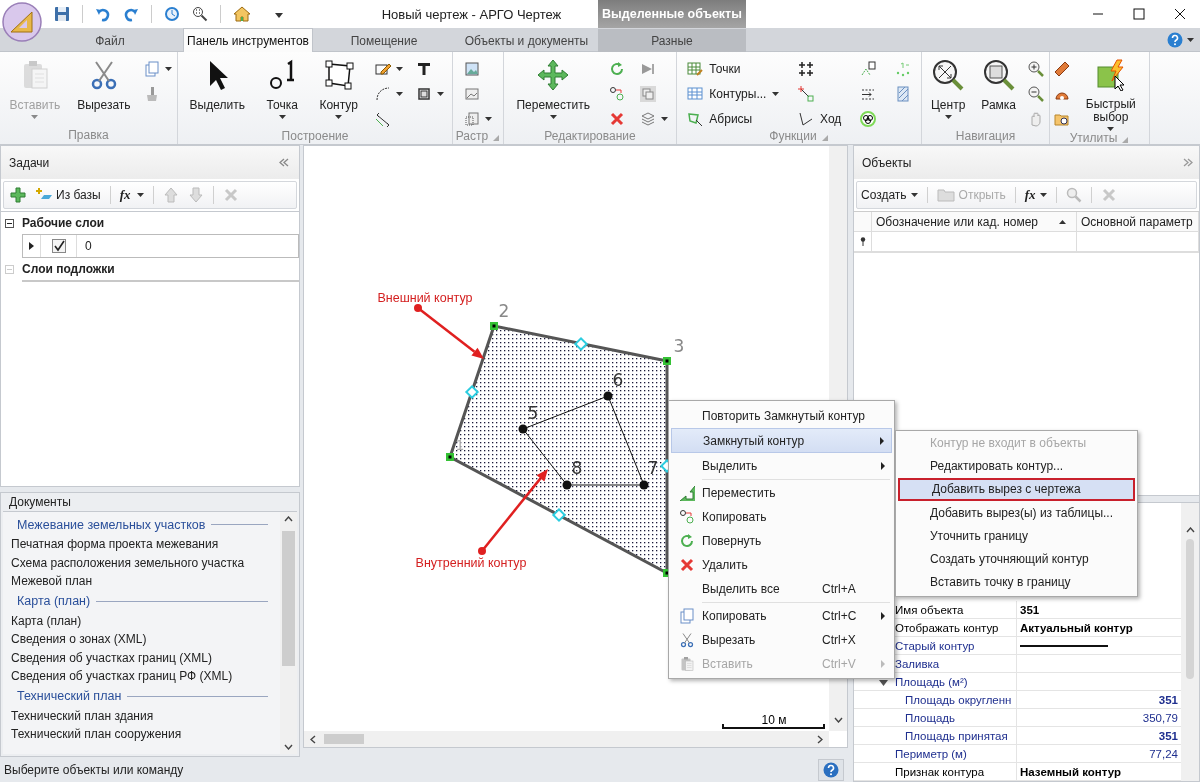  What do you see at coordinates (887, 162) in the screenshot?
I see `panel-title: Объекты` at bounding box center [887, 162].